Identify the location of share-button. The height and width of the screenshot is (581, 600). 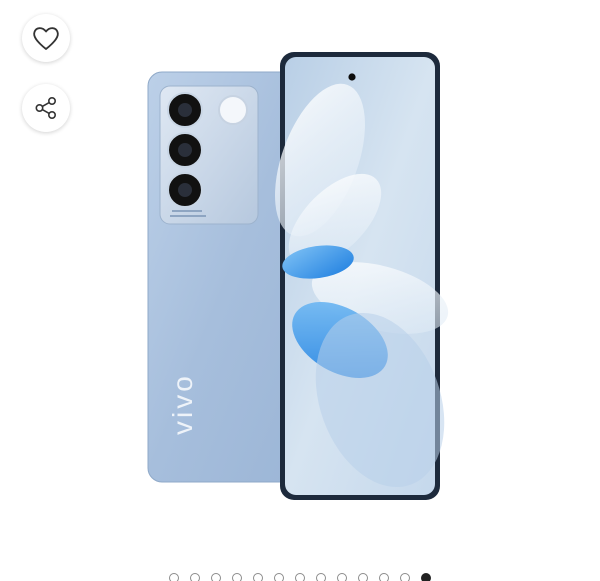
(46, 108).